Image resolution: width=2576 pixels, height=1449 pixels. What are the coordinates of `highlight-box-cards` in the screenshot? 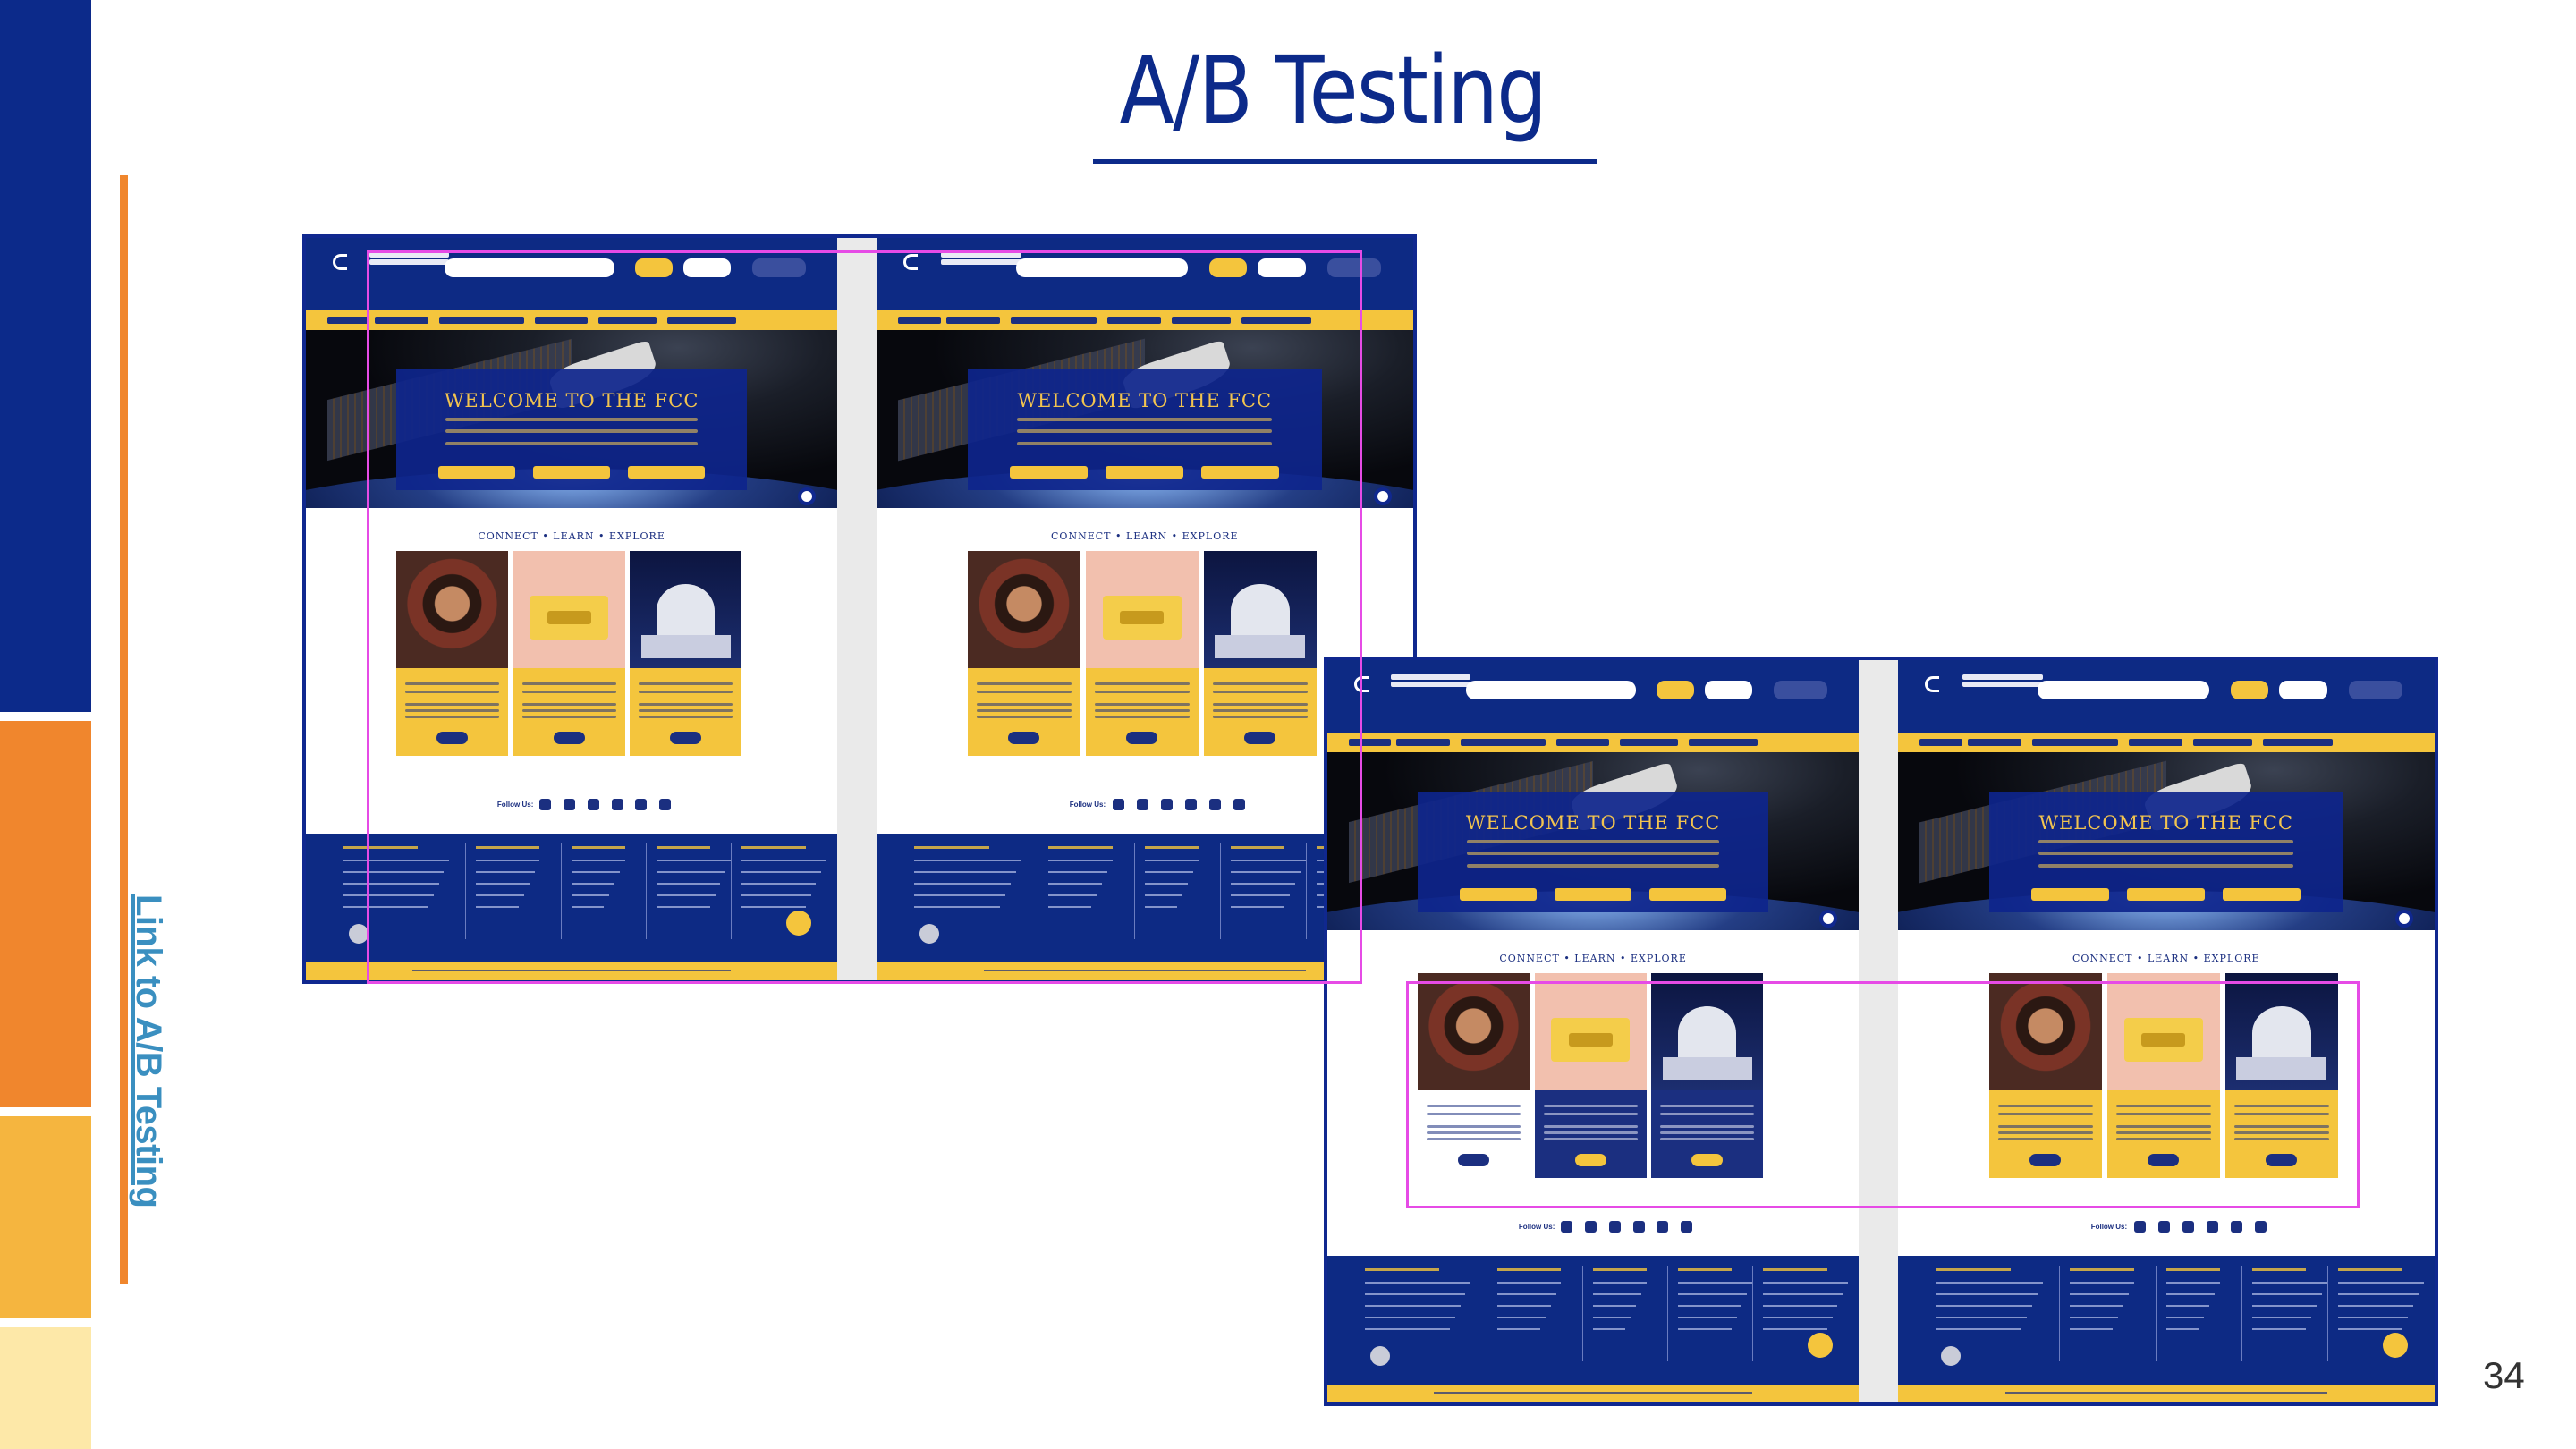 It's located at (1883, 1094).